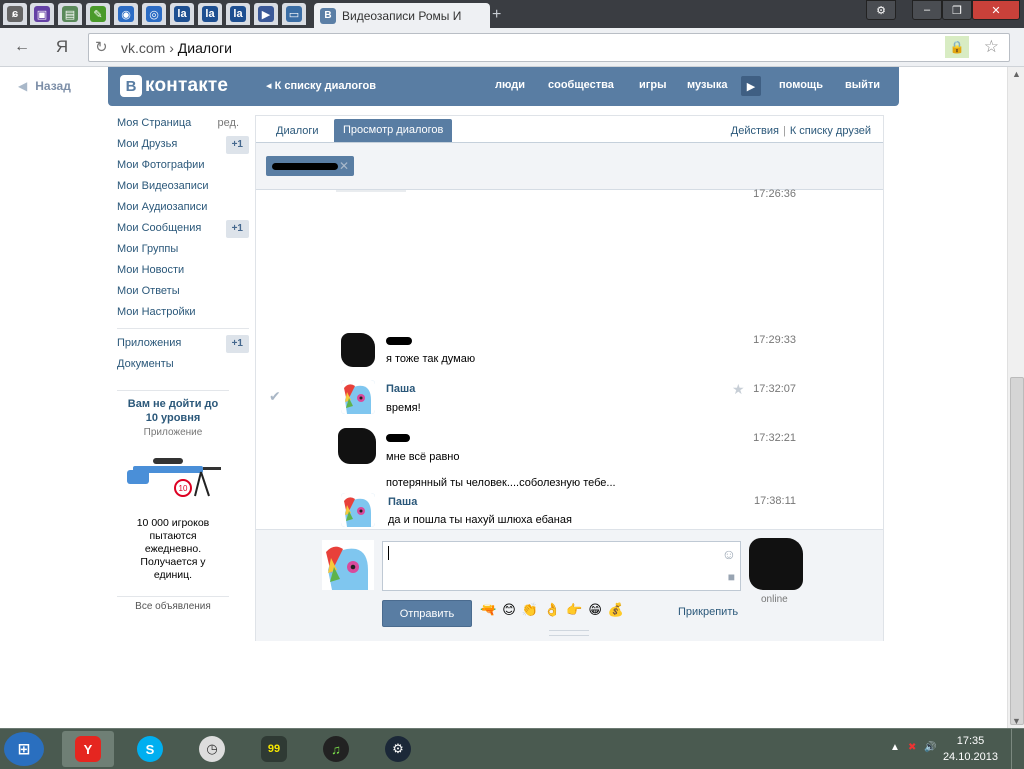 The height and width of the screenshot is (769, 1024). I want to click on sidebar-item-settings: Мои Настройки, so click(183, 314).